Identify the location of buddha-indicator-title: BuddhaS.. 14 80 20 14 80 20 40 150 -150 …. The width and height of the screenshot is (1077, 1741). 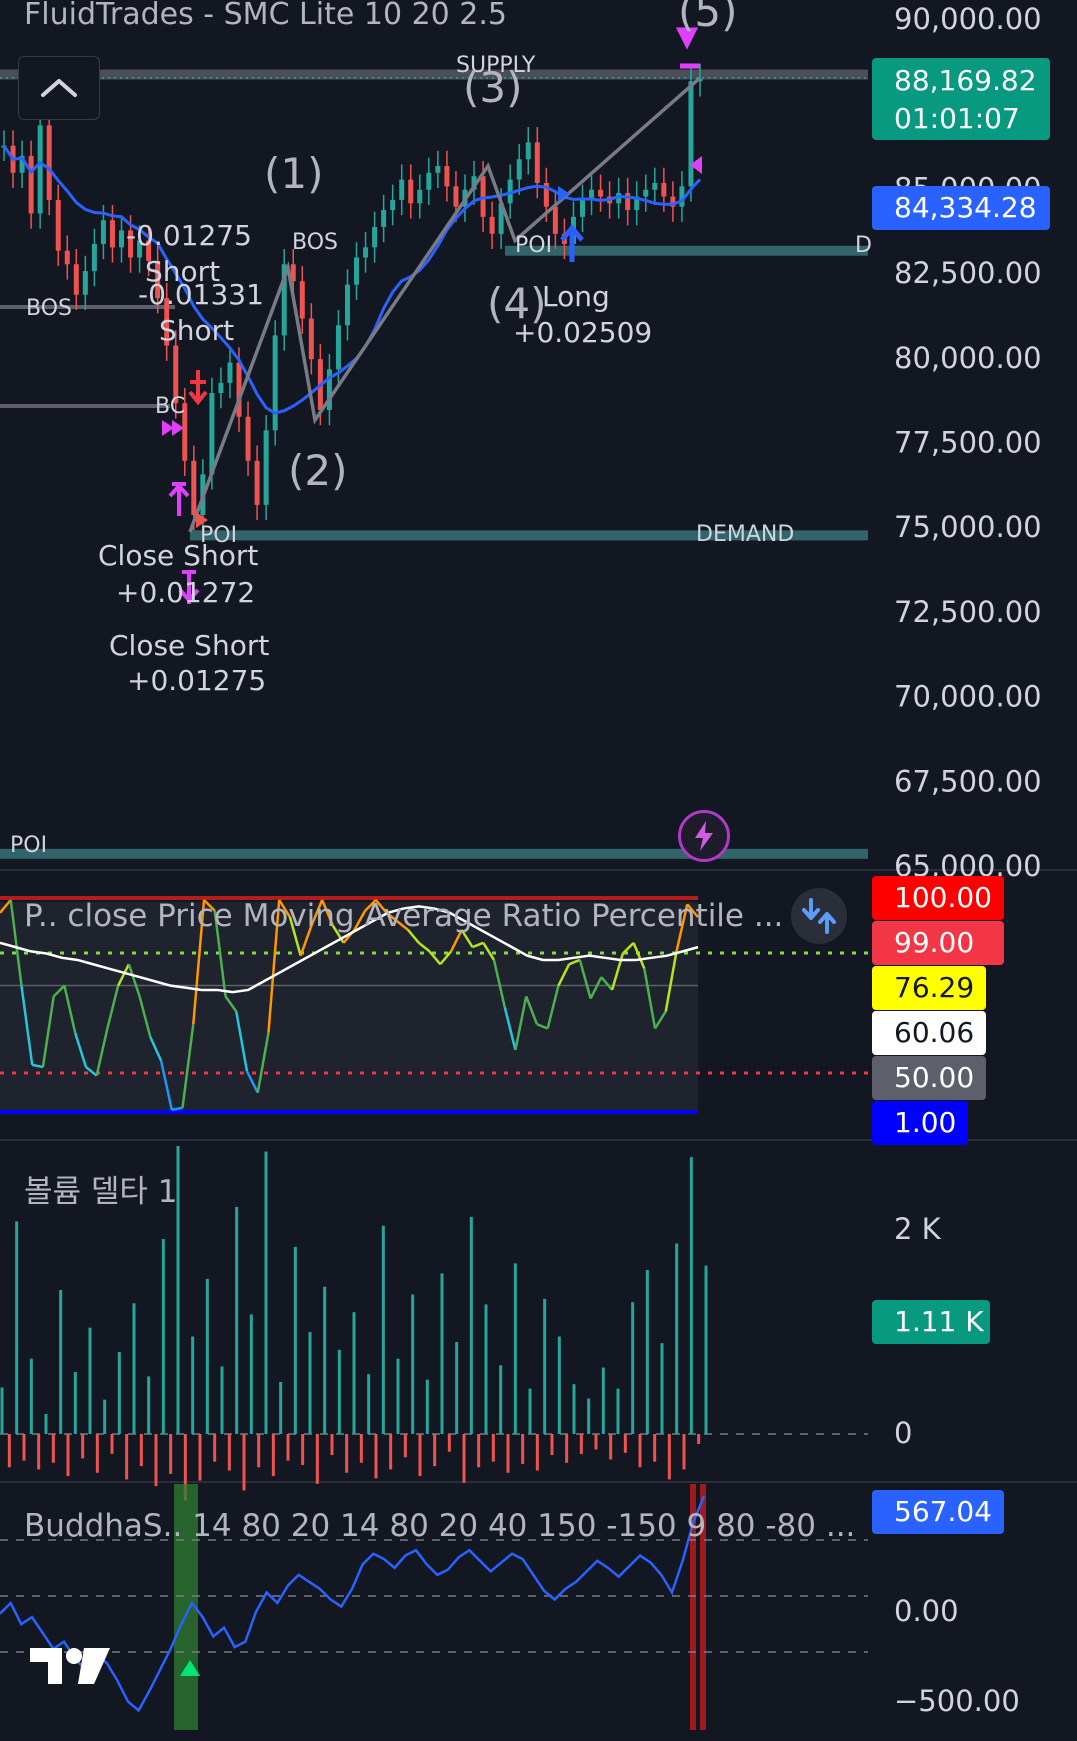
(439, 1526).